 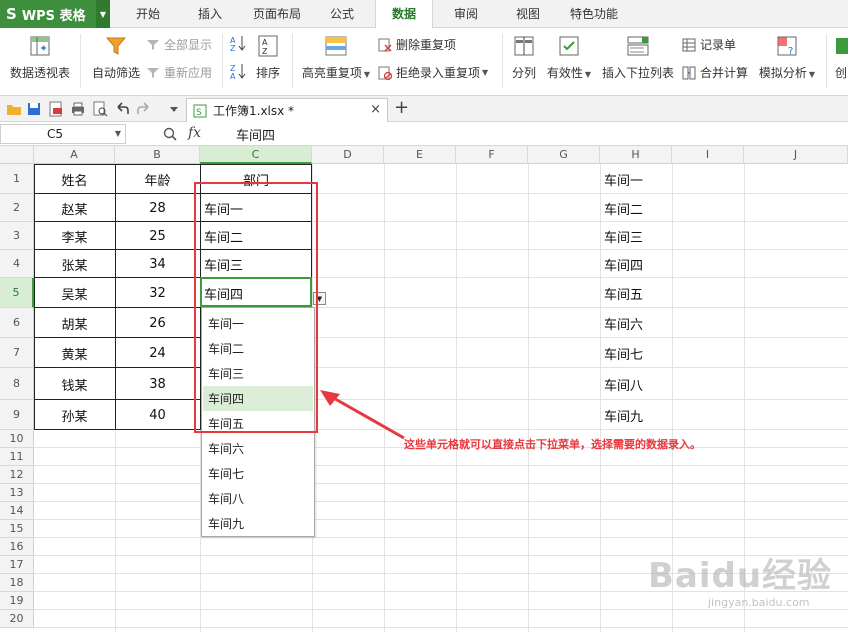 I want to click on row-header-20: 20, so click(x=17, y=619).